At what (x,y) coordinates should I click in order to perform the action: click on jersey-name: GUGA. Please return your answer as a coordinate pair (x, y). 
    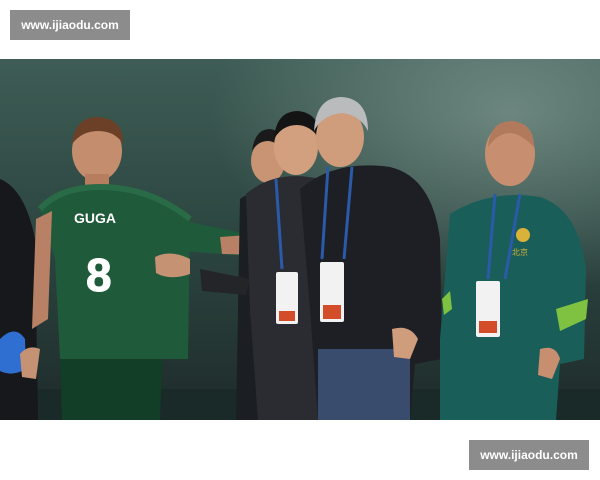
    Looking at the image, I should click on (95, 218).